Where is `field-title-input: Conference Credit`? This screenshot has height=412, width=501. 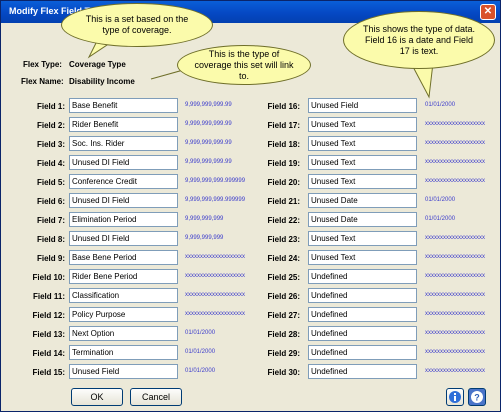
field-title-input: Conference Credit is located at coordinates (123, 181).